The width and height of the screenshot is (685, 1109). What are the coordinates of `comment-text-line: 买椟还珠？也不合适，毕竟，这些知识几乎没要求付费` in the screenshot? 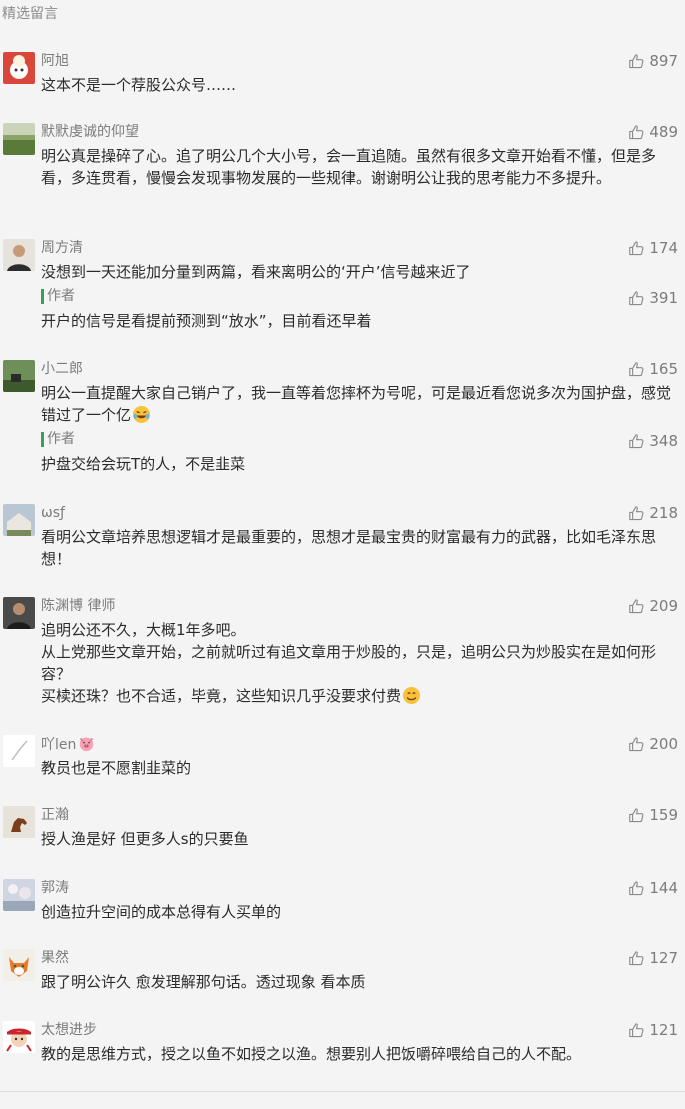 It's located at (357, 696).